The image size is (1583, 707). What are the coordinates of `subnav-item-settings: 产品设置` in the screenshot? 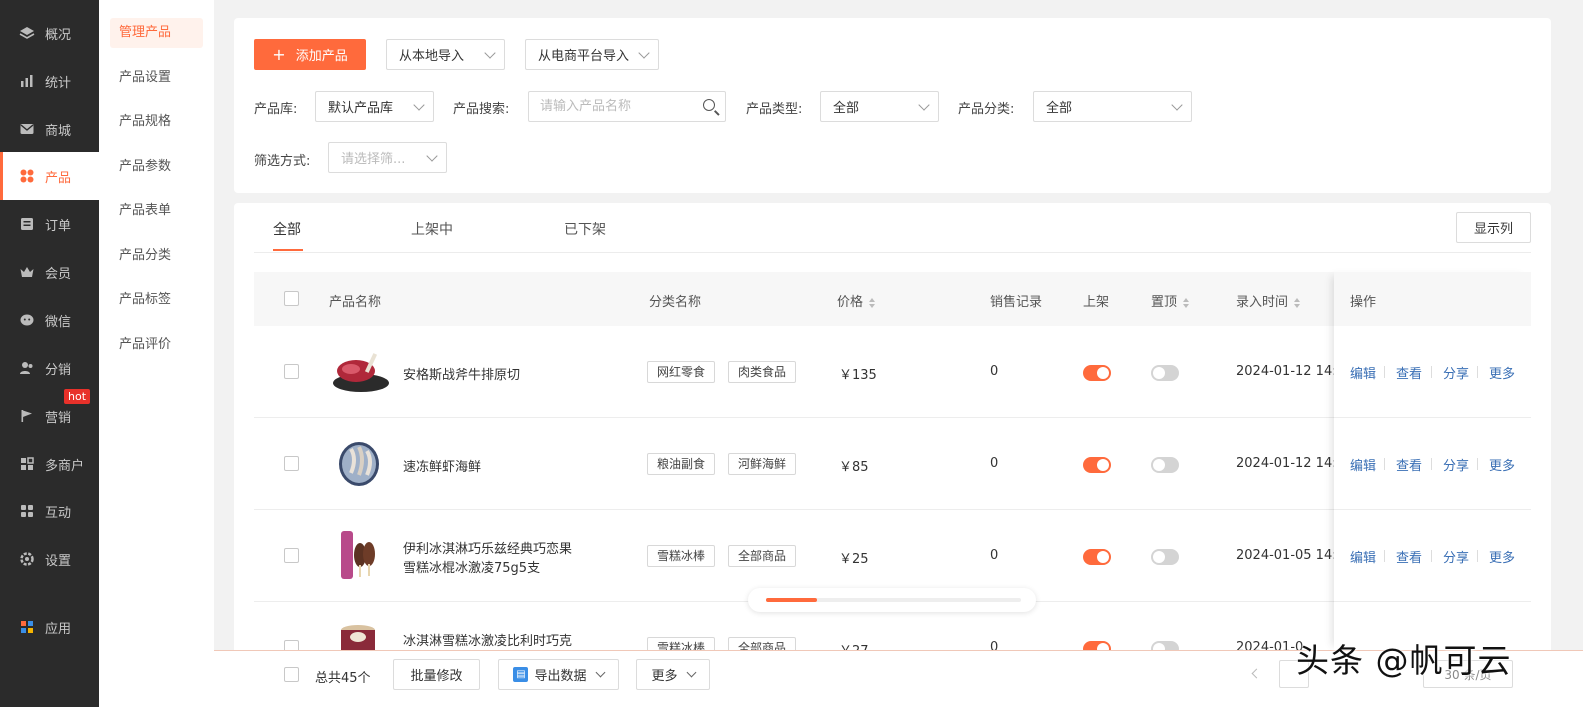 It's located at (156, 78).